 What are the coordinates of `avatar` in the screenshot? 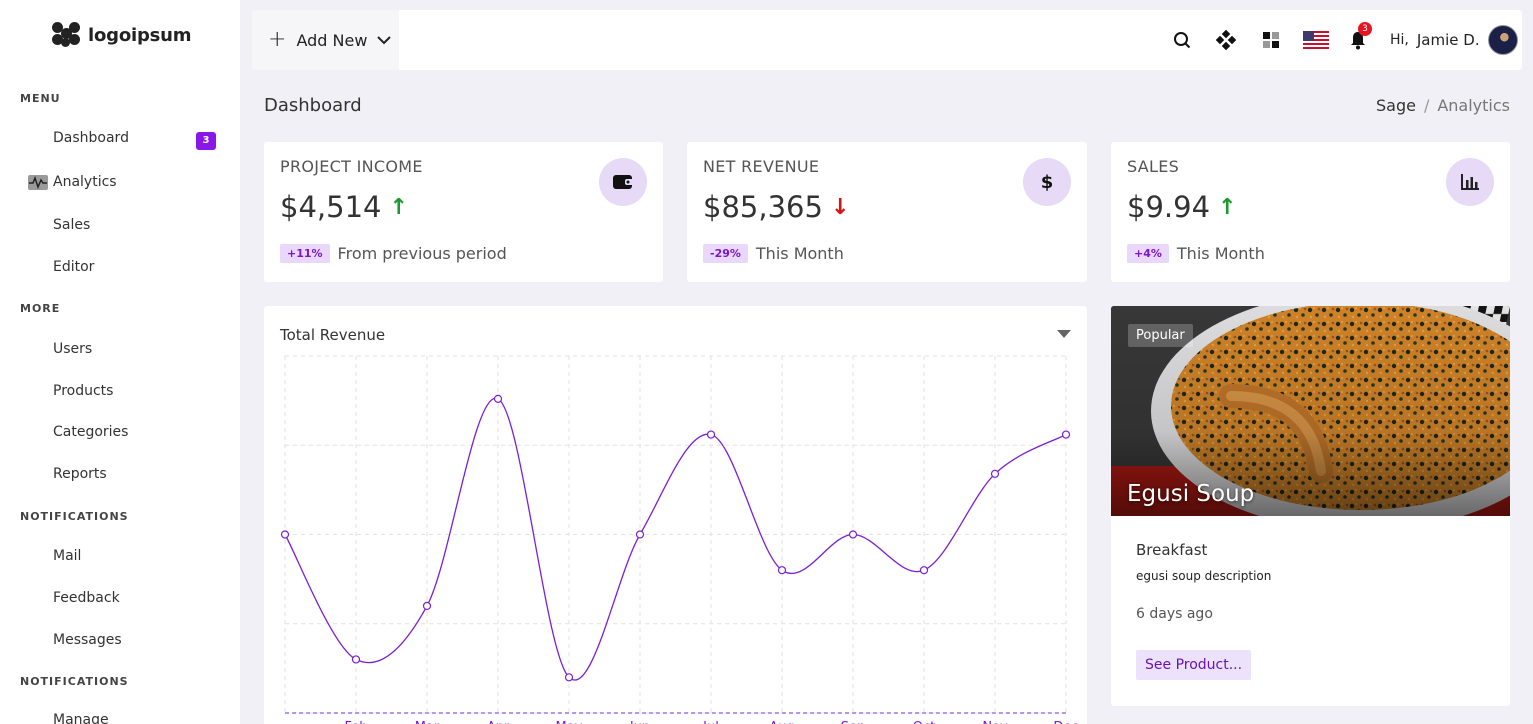 It's located at (1502, 40).